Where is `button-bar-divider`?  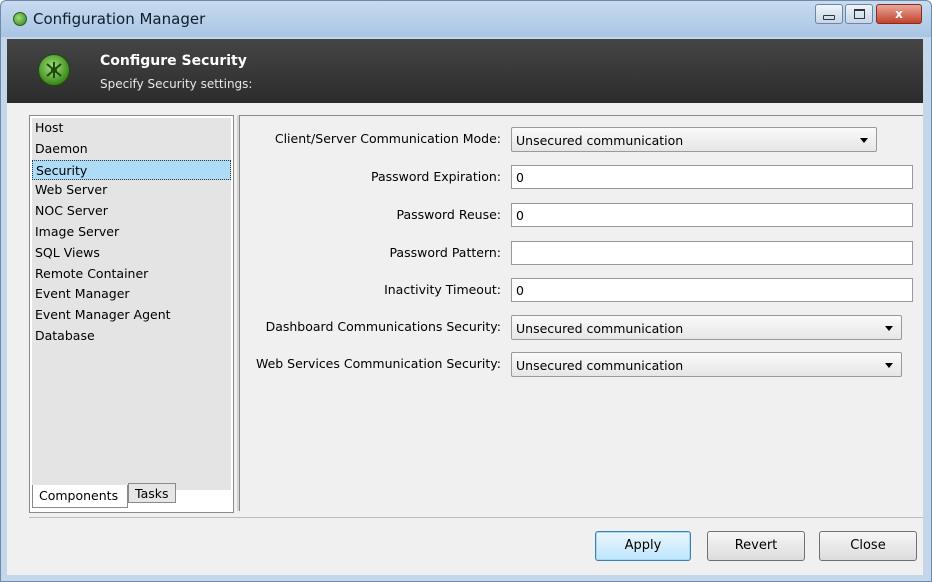 button-bar-divider is located at coordinates (476, 517).